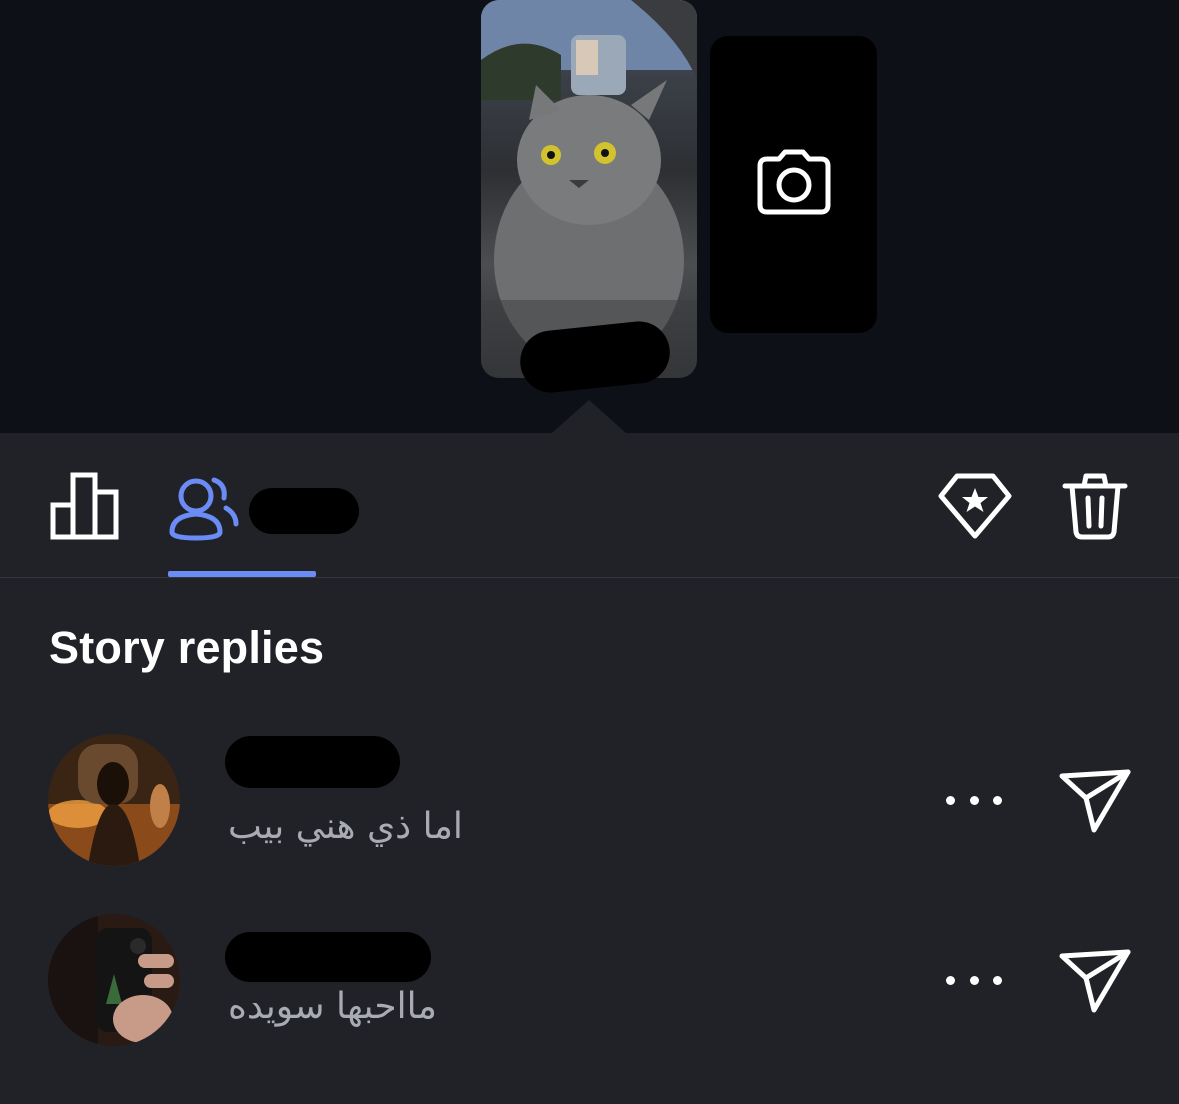 Image resolution: width=1179 pixels, height=1104 pixels. I want to click on add-story-button, so click(793, 184).